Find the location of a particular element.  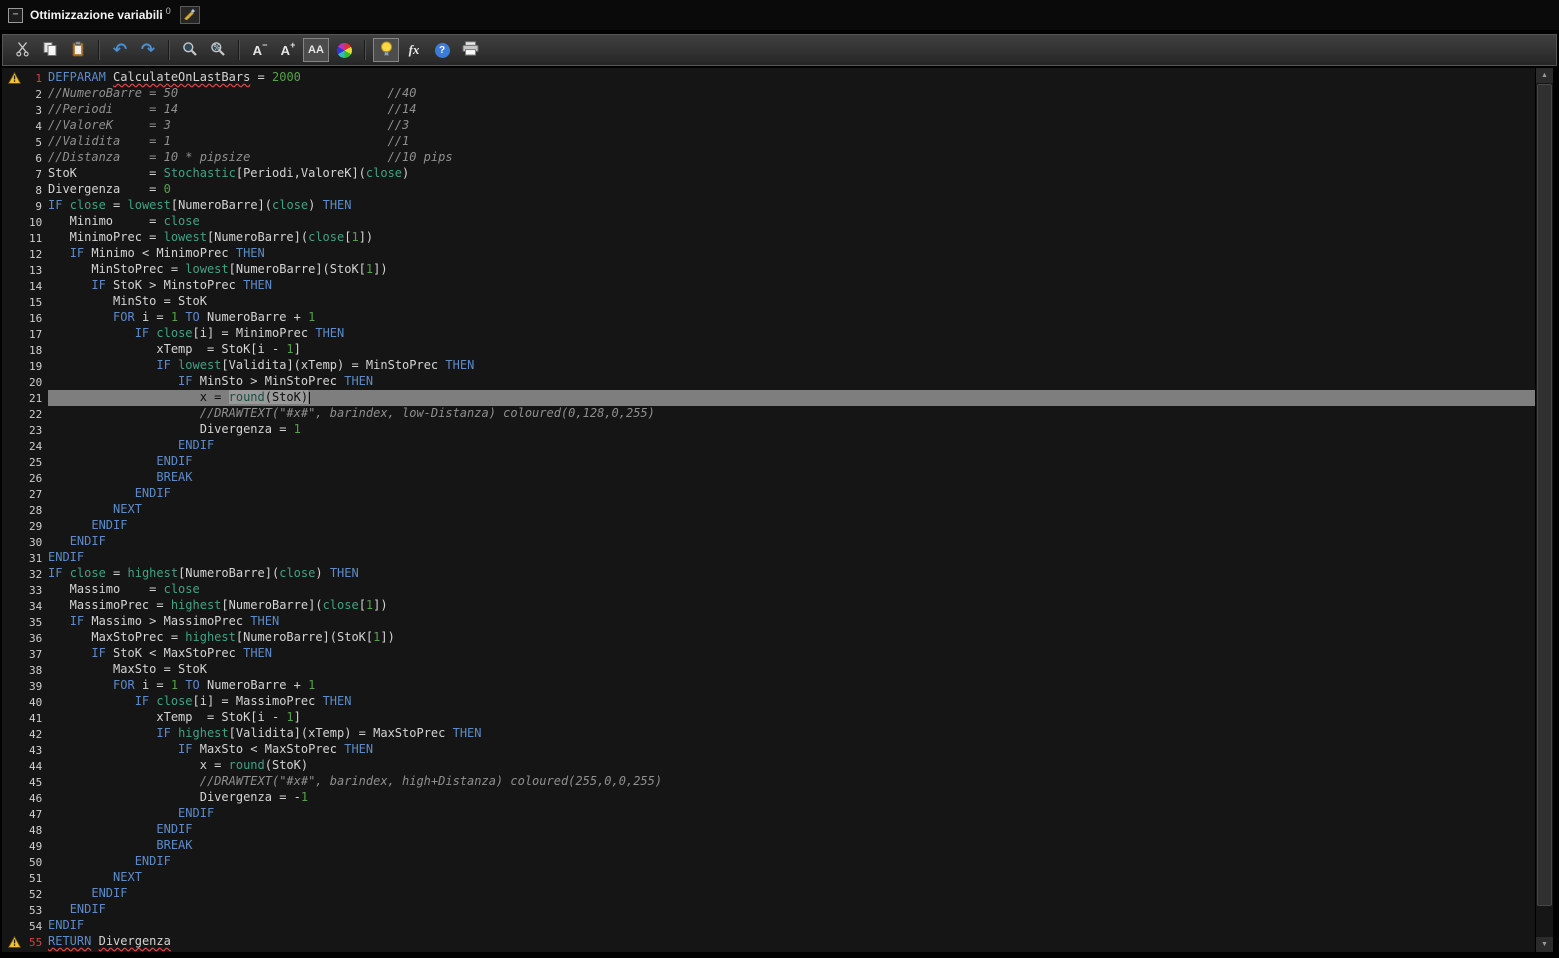

code-line: 25 ENDIF is located at coordinates (769, 462).